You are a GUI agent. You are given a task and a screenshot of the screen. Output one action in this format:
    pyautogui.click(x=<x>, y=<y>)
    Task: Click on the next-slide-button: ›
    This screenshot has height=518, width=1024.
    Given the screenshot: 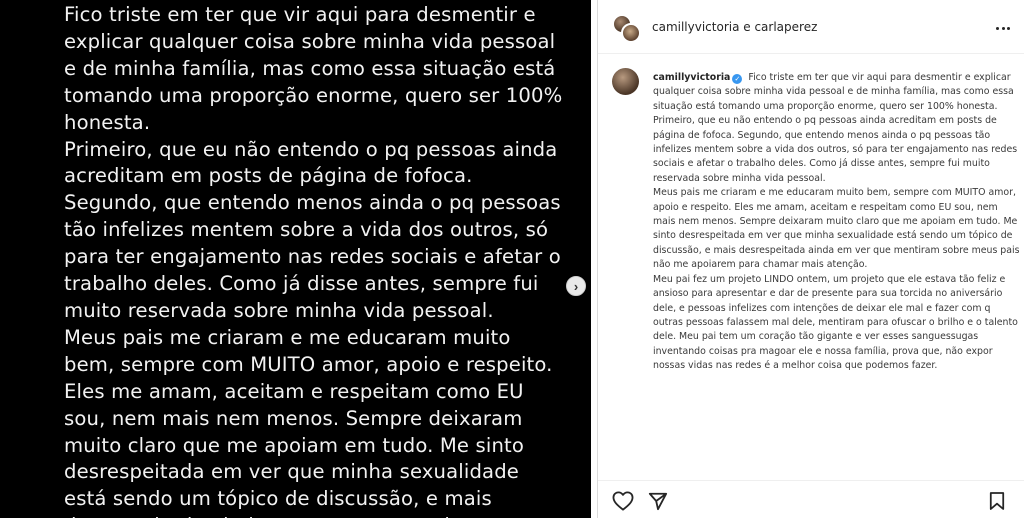 What is the action you would take?
    pyautogui.click(x=576, y=286)
    